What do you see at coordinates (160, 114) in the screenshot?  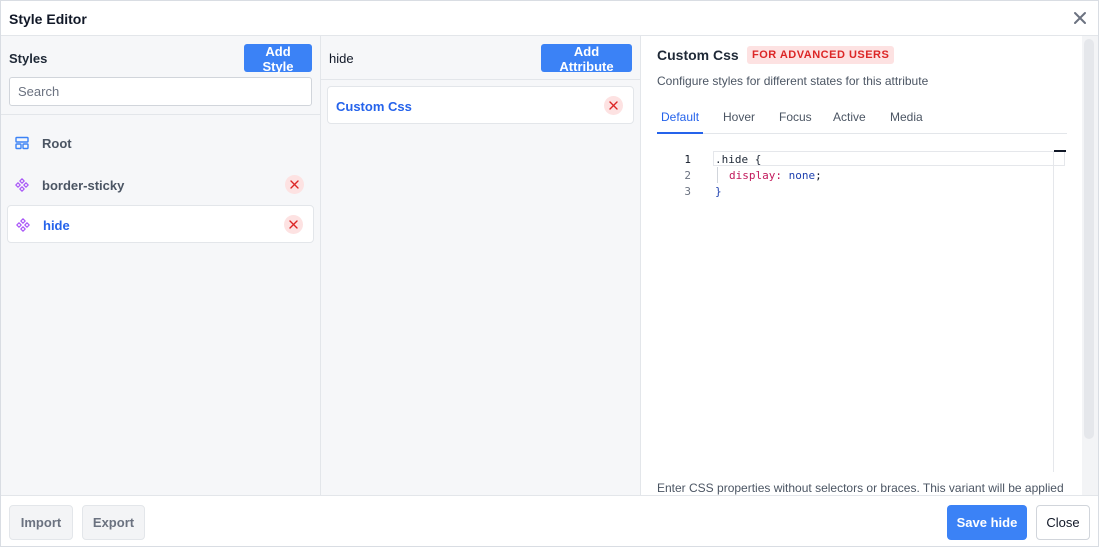 I see `divider` at bounding box center [160, 114].